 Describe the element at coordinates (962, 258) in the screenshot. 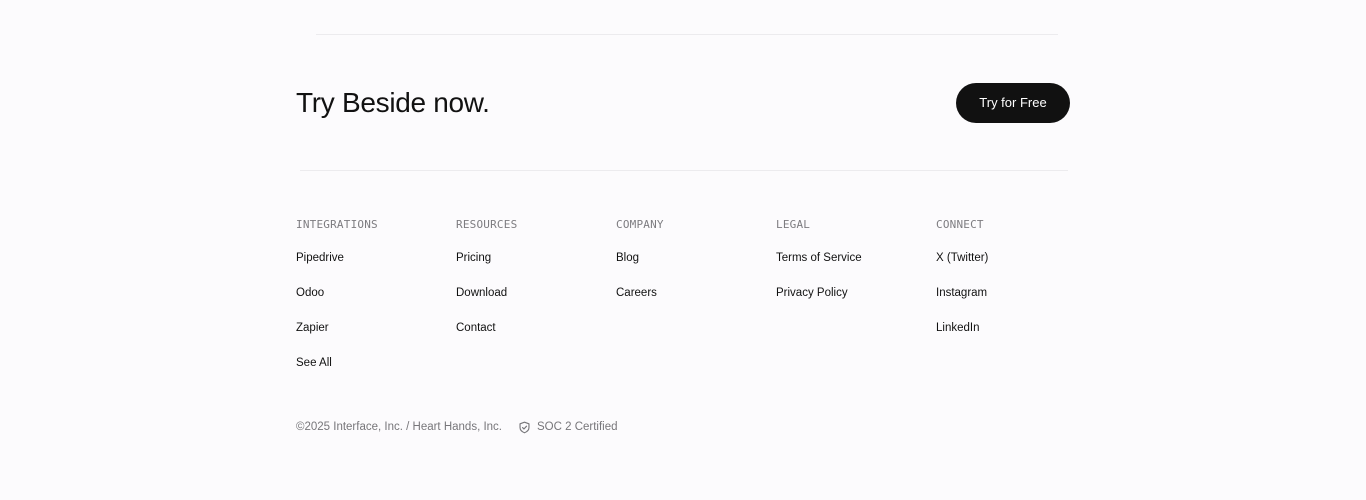

I see `footer-link-x-twitter: X (Twitter)` at that location.